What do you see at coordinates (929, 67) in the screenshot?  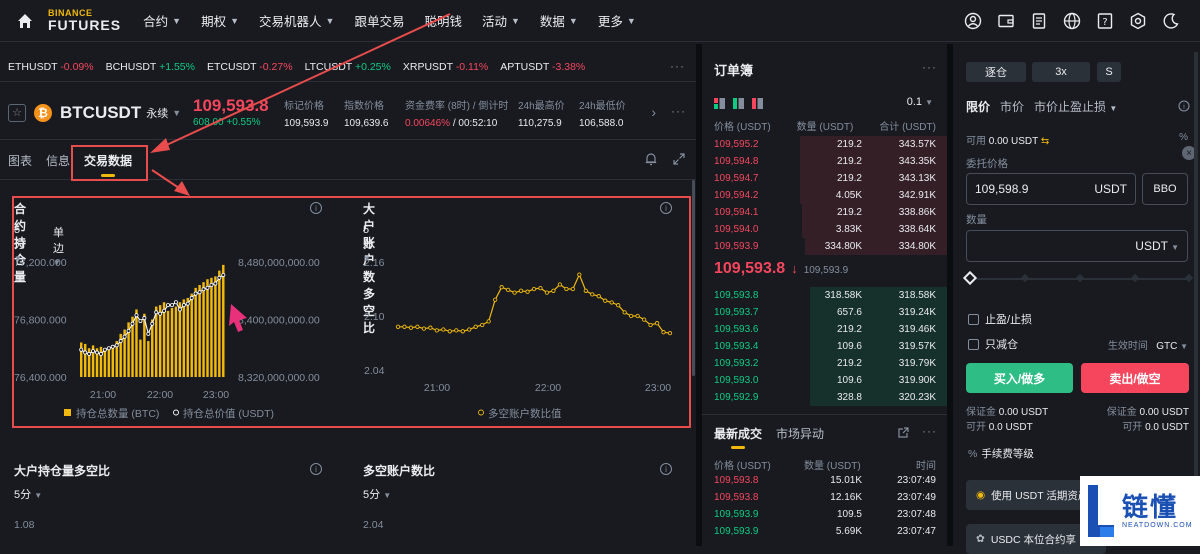 I see `orderbook-more-icon: ···` at bounding box center [929, 67].